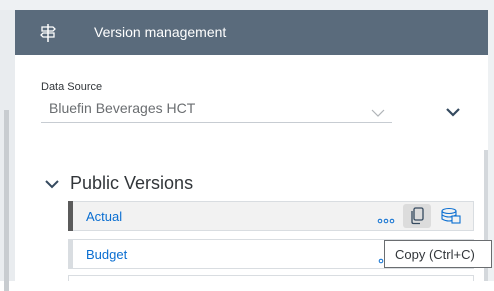  I want to click on public-versions-section-header: Public Versions, so click(194, 185).